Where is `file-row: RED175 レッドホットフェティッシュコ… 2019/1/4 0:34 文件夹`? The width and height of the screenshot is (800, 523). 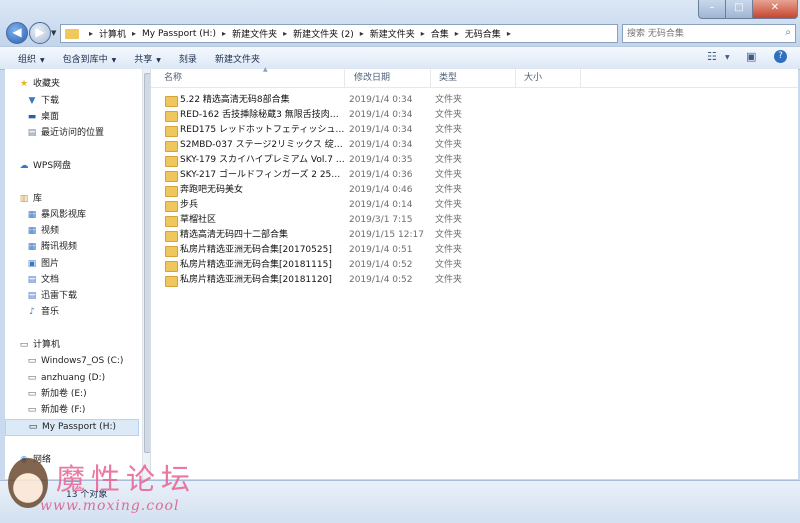 file-row: RED175 レッドホットフェティッシュコ… 2019/1/4 0:34 文件夹 is located at coordinates (366, 130).